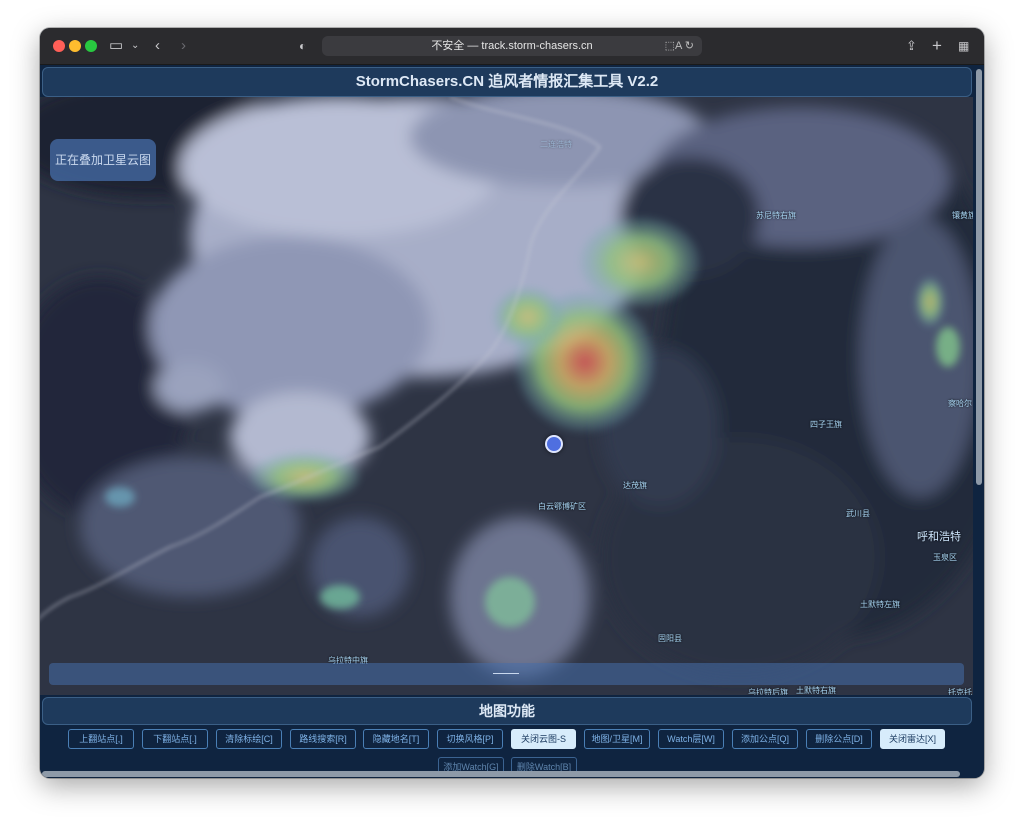 This screenshot has width=1024, height=831. What do you see at coordinates (135, 46) in the screenshot?
I see `chevron-down-icon: ⌄` at bounding box center [135, 46].